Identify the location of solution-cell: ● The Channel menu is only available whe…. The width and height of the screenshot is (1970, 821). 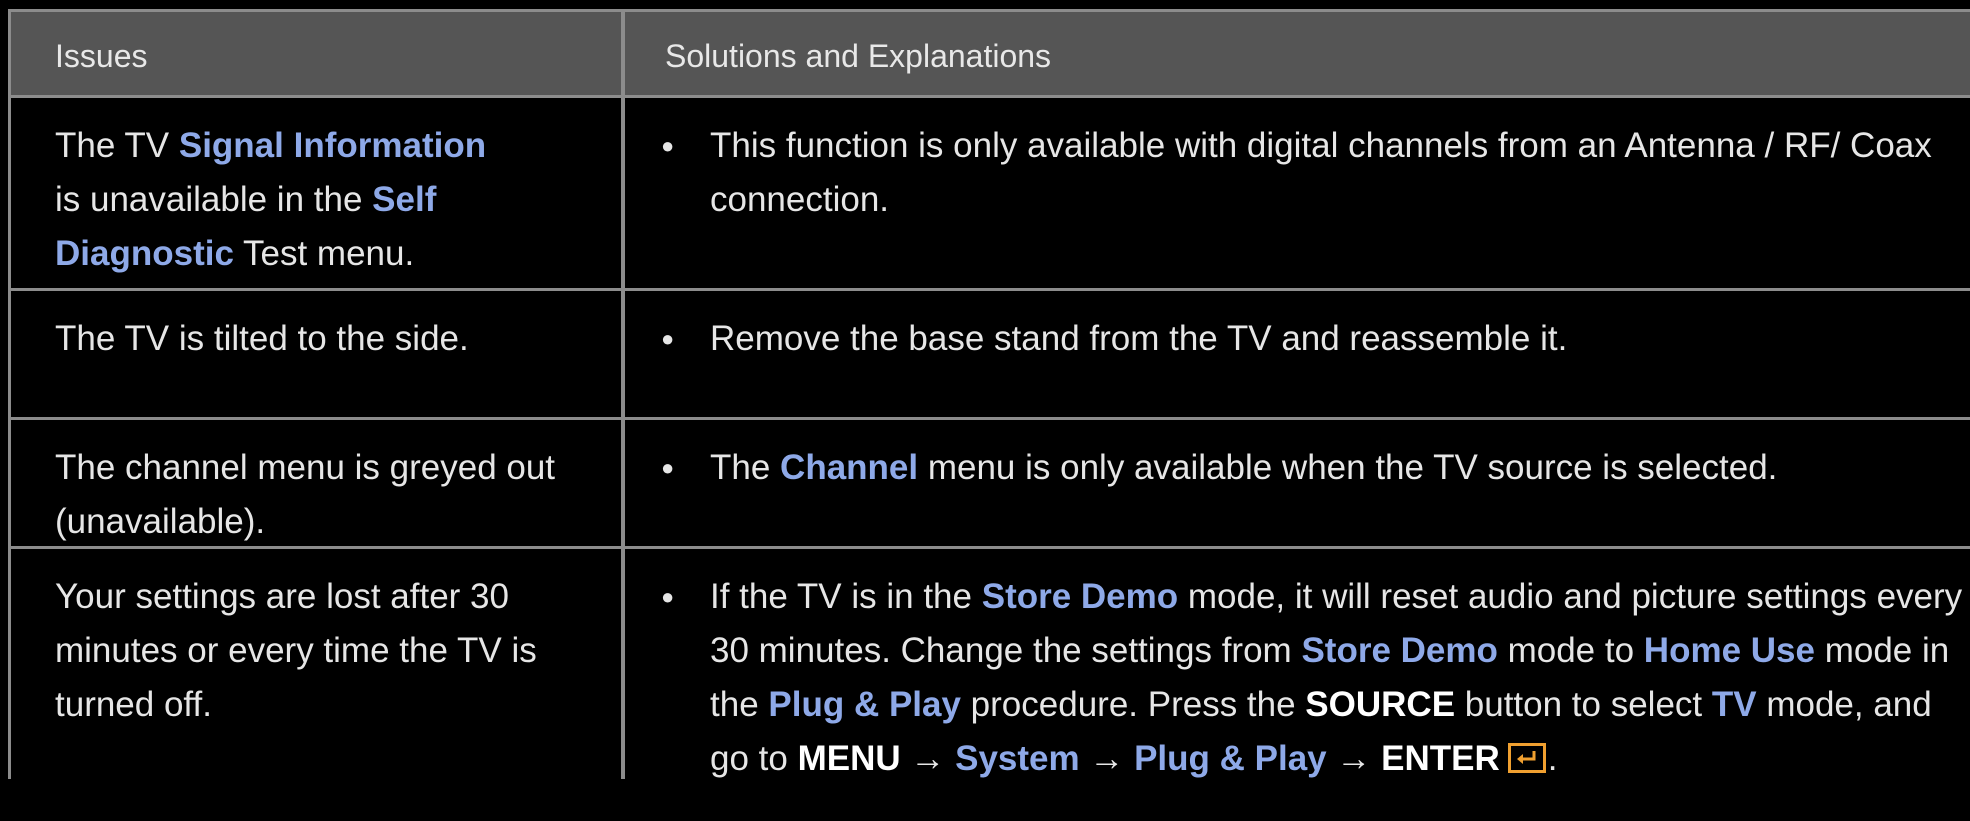
(1297, 483).